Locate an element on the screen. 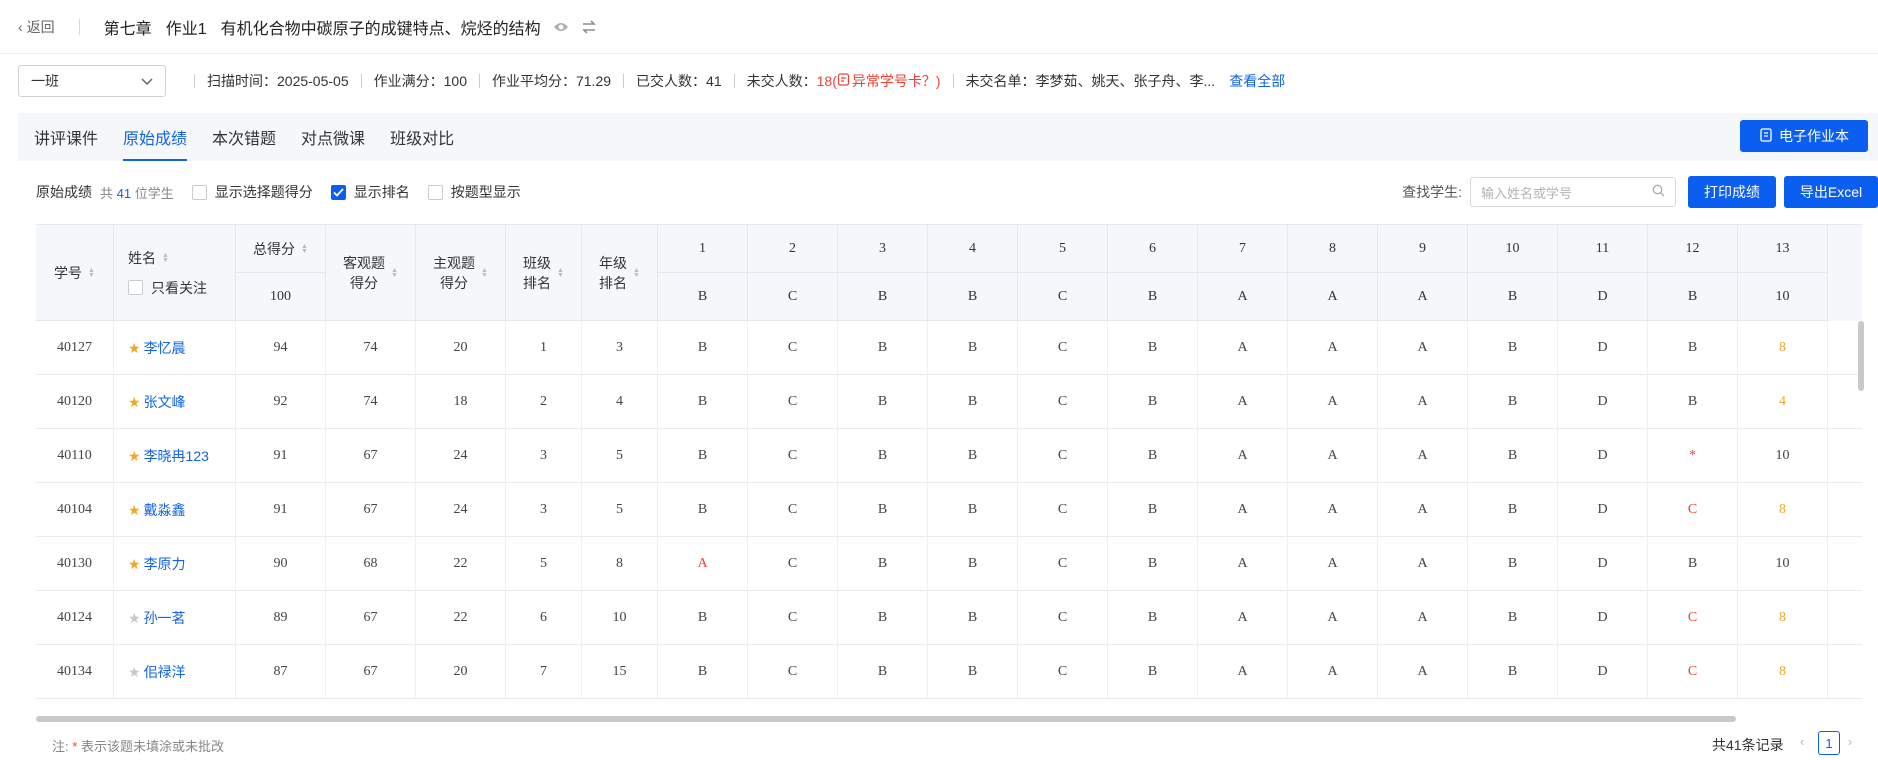  header-student-id: 学号 ▲ ▼ is located at coordinates (75, 273).